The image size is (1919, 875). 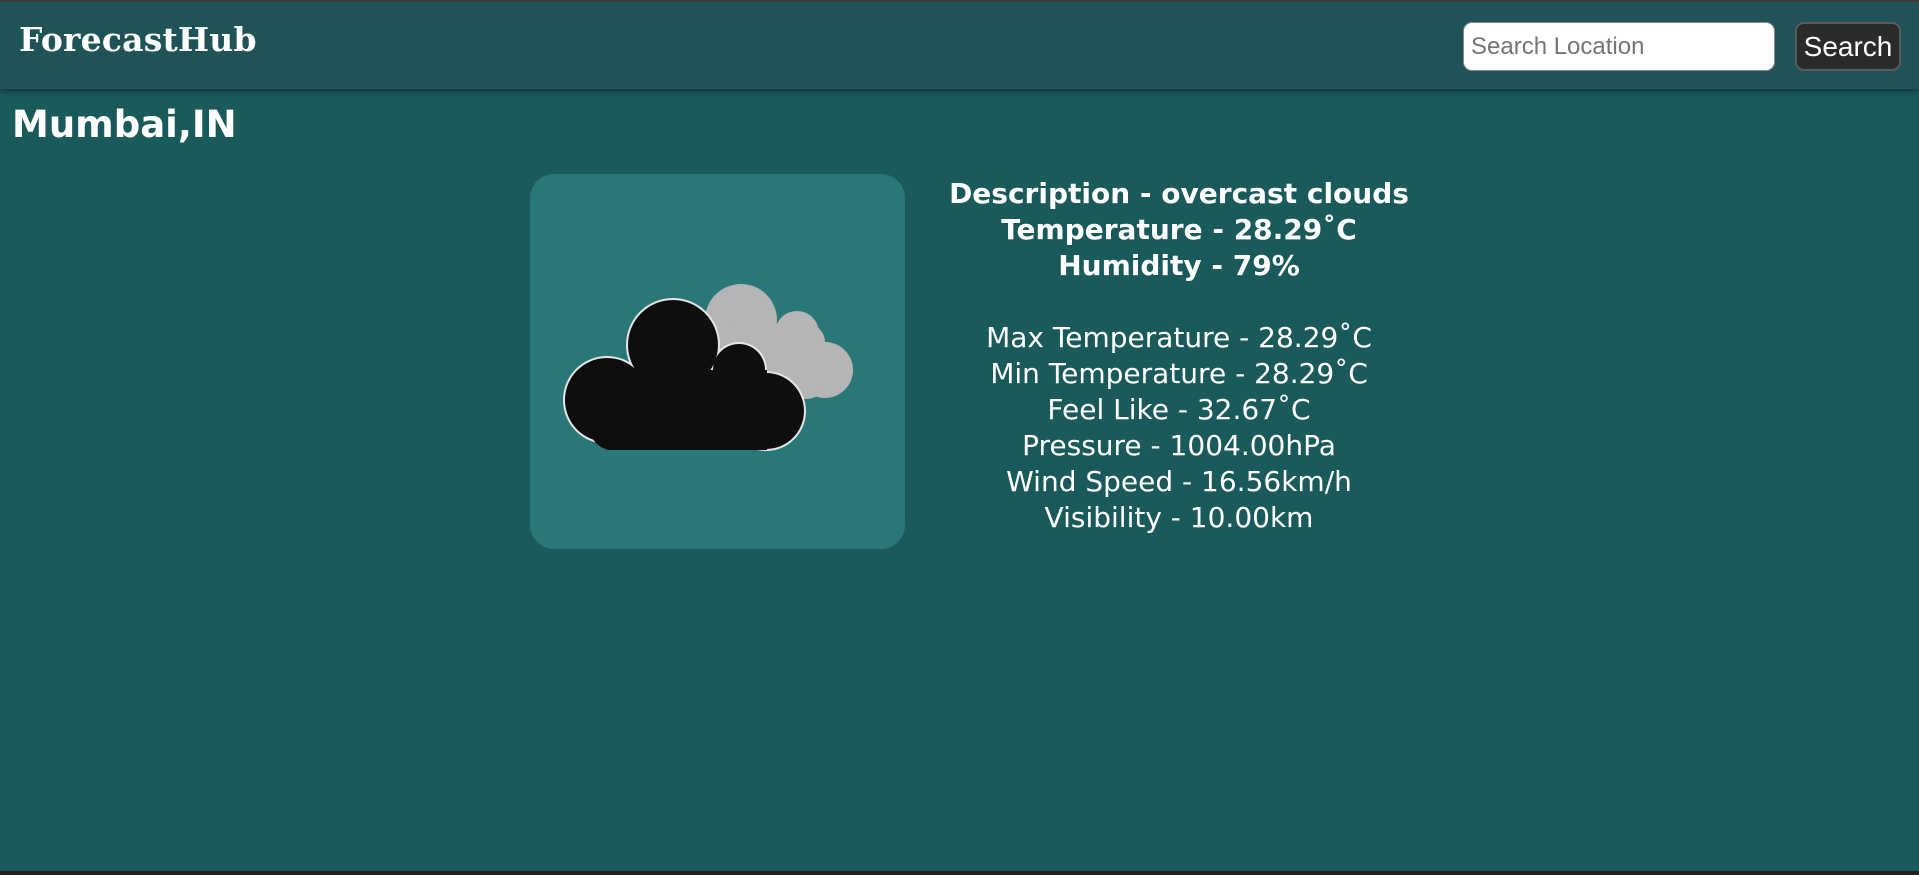 I want to click on weather-icon-card, so click(x=717, y=361).